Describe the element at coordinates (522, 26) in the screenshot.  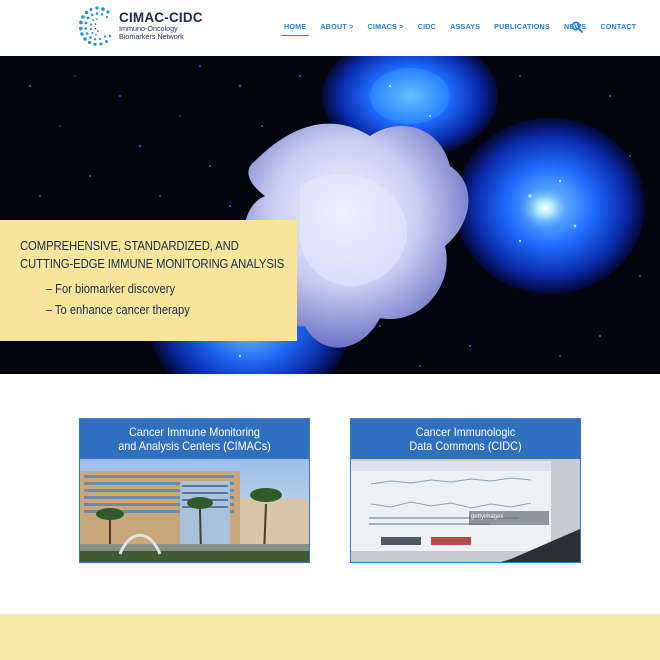
I see `nav-item-publications: PUBLICATIONS` at that location.